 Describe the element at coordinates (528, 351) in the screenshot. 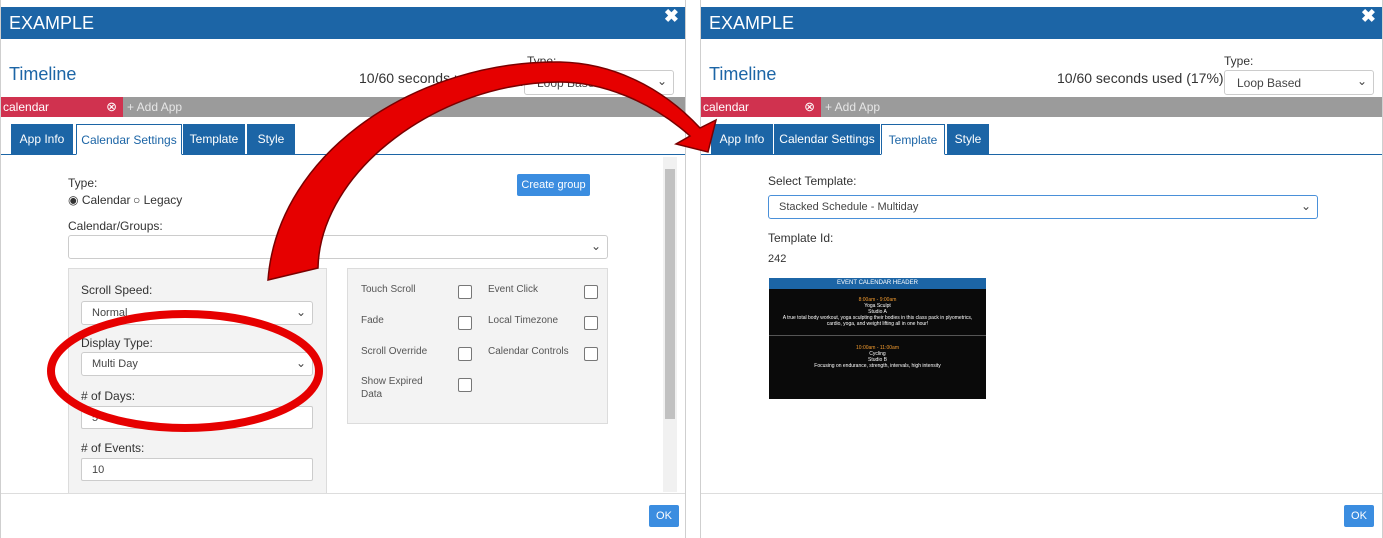

I see `calendar-controls-label: Calendar Controls` at that location.